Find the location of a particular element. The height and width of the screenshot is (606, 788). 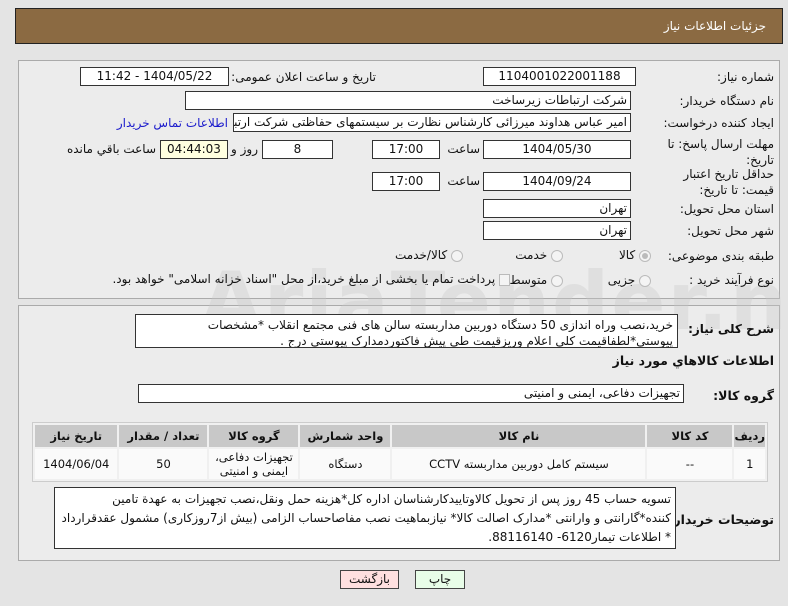

process-label: نوع فرآیند خرید : is located at coordinates (731, 280).